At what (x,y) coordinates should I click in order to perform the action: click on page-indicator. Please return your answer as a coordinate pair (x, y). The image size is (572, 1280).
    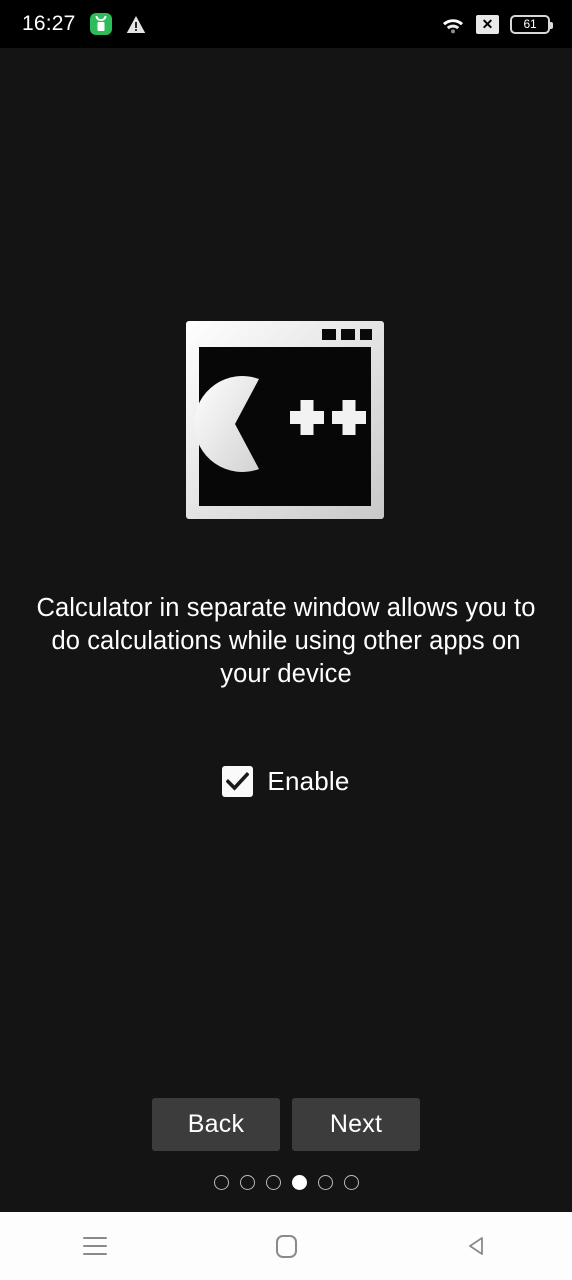
    Looking at the image, I should click on (286, 1182).